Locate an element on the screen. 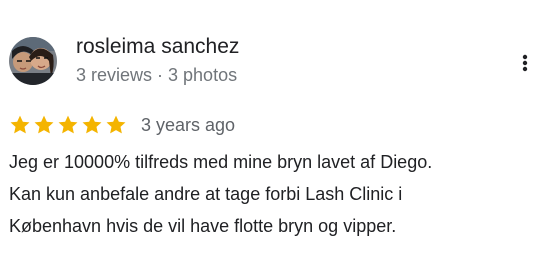 This screenshot has width=546, height=262. rating-row: 3 years ago is located at coordinates (122, 125).